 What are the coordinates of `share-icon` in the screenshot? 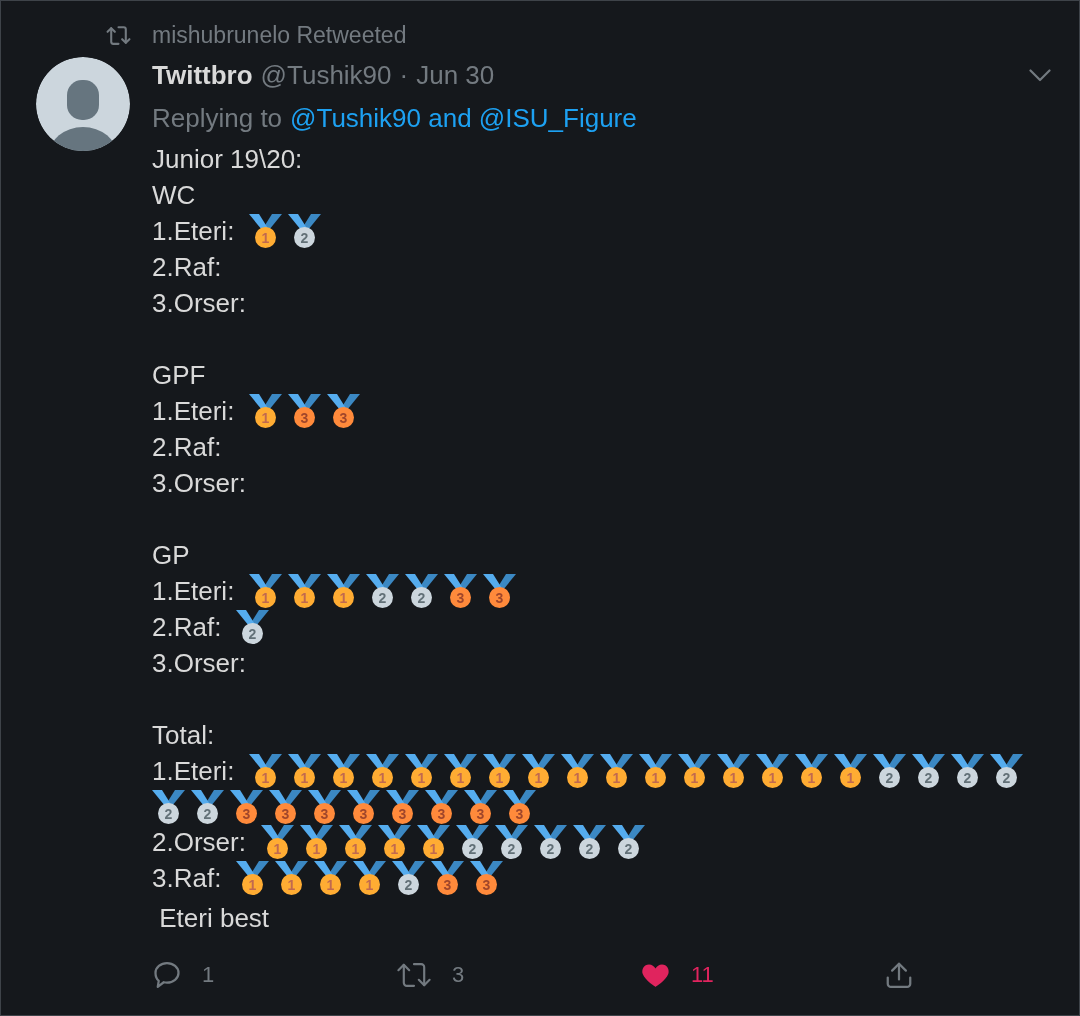 It's located at (899, 975).